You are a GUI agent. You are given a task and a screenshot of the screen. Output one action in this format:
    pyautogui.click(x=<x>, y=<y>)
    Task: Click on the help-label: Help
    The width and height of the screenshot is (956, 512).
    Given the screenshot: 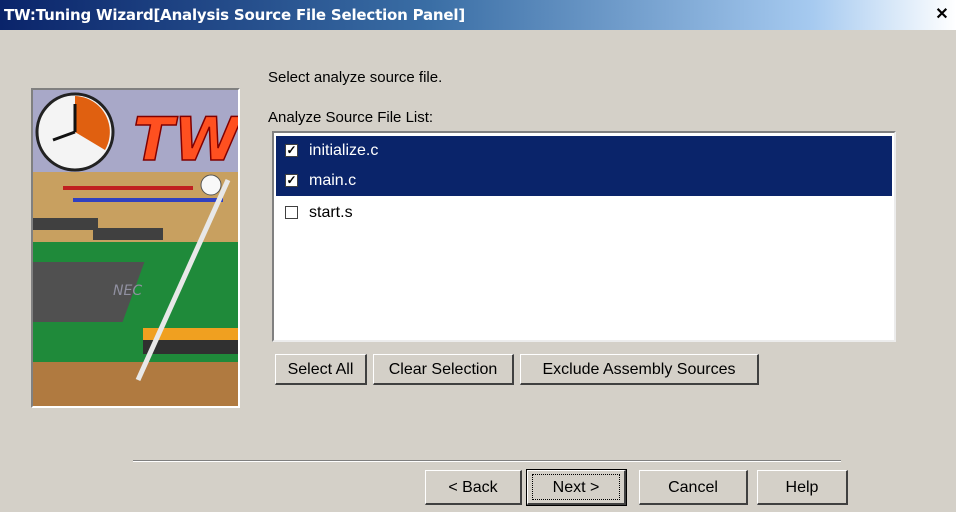 What is the action you would take?
    pyautogui.click(x=802, y=487)
    